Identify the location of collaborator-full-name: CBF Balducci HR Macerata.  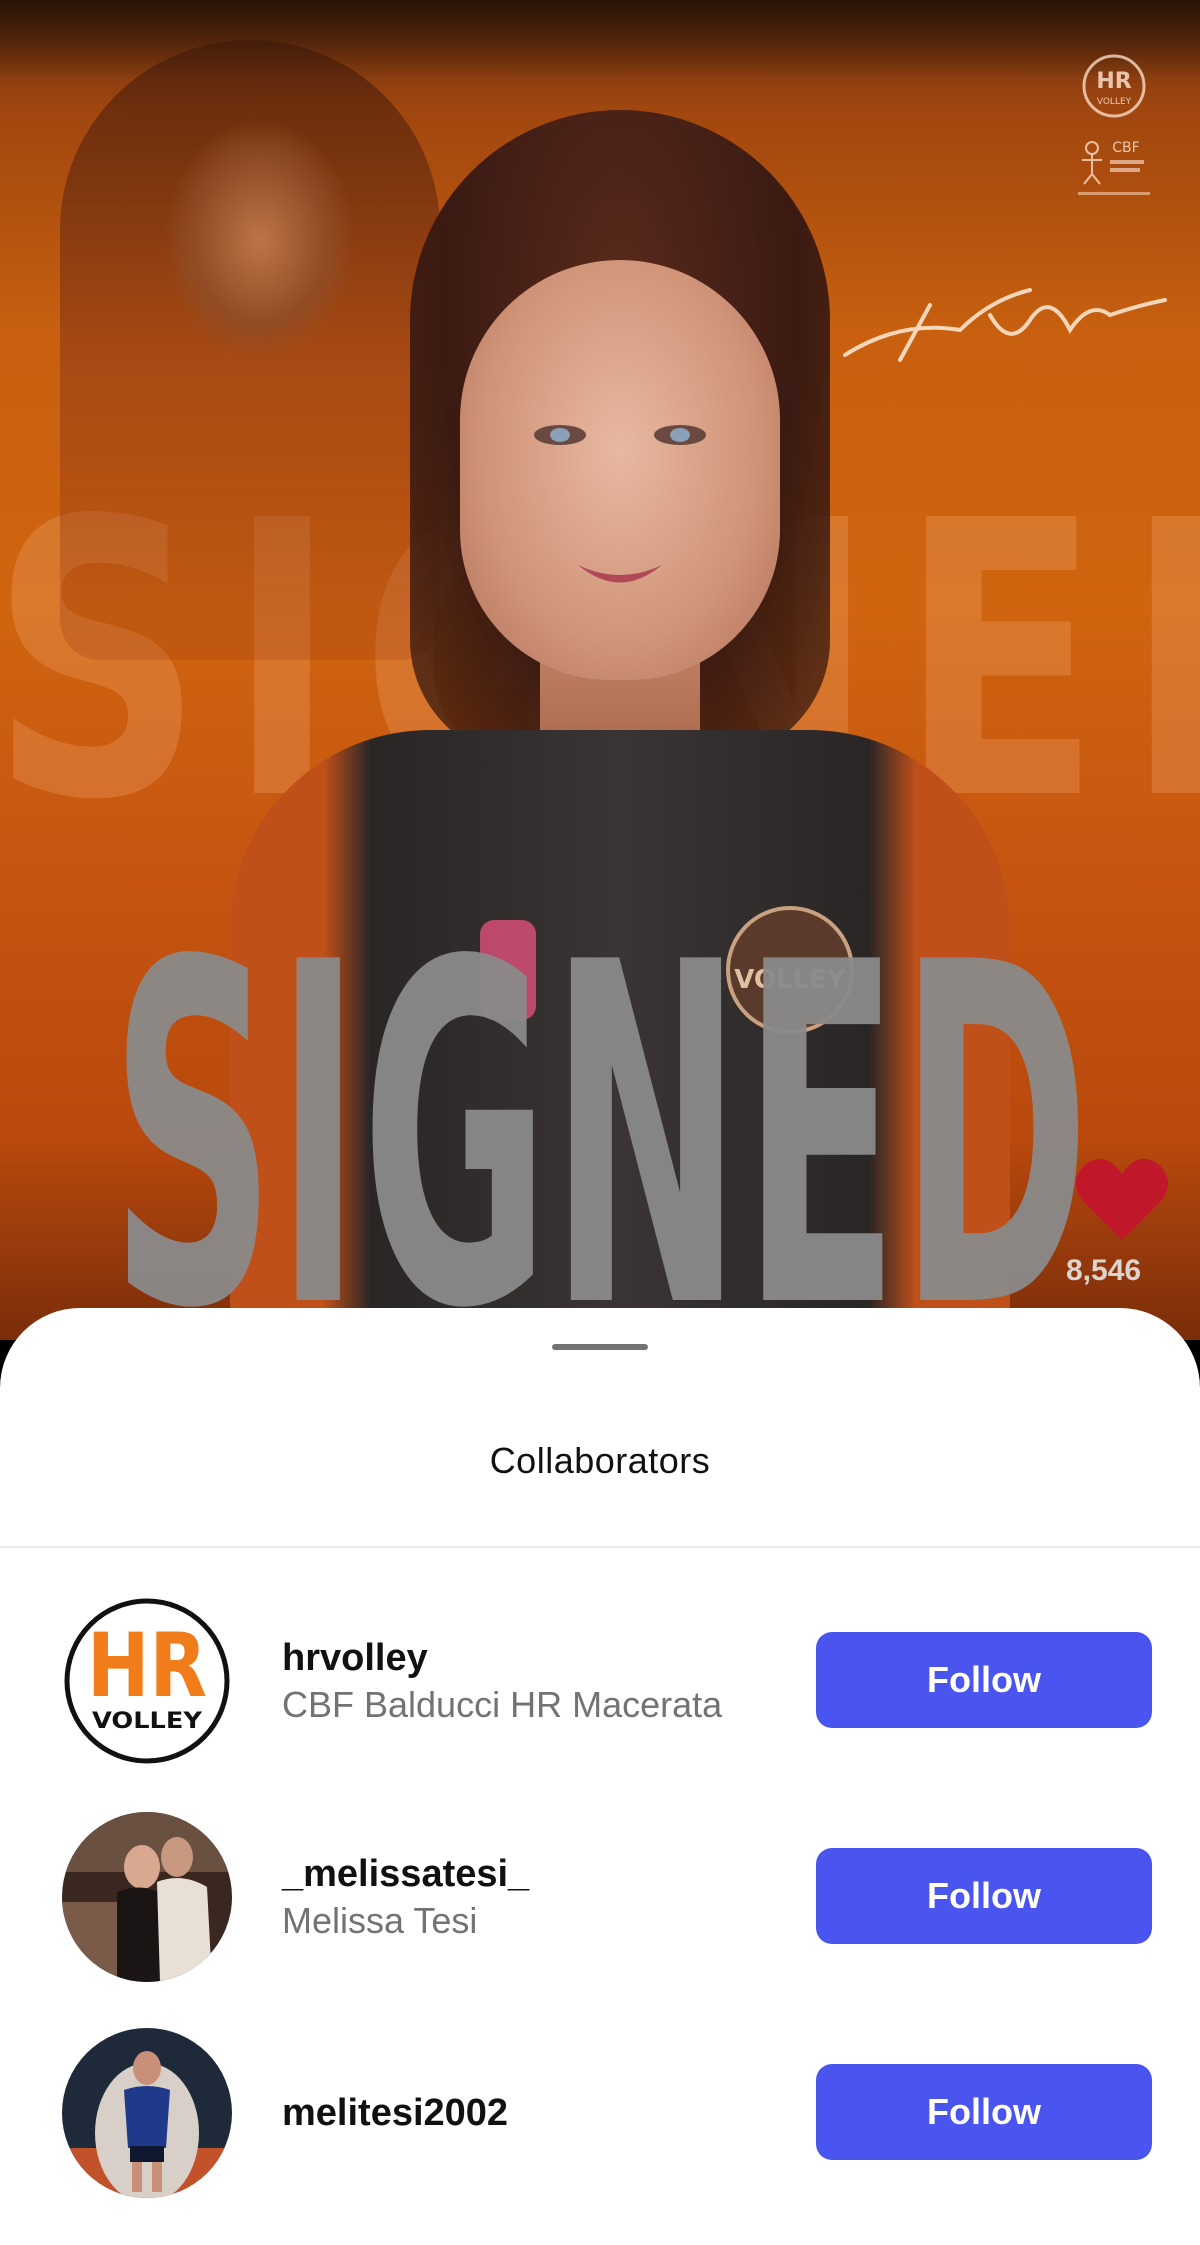
(502, 1704).